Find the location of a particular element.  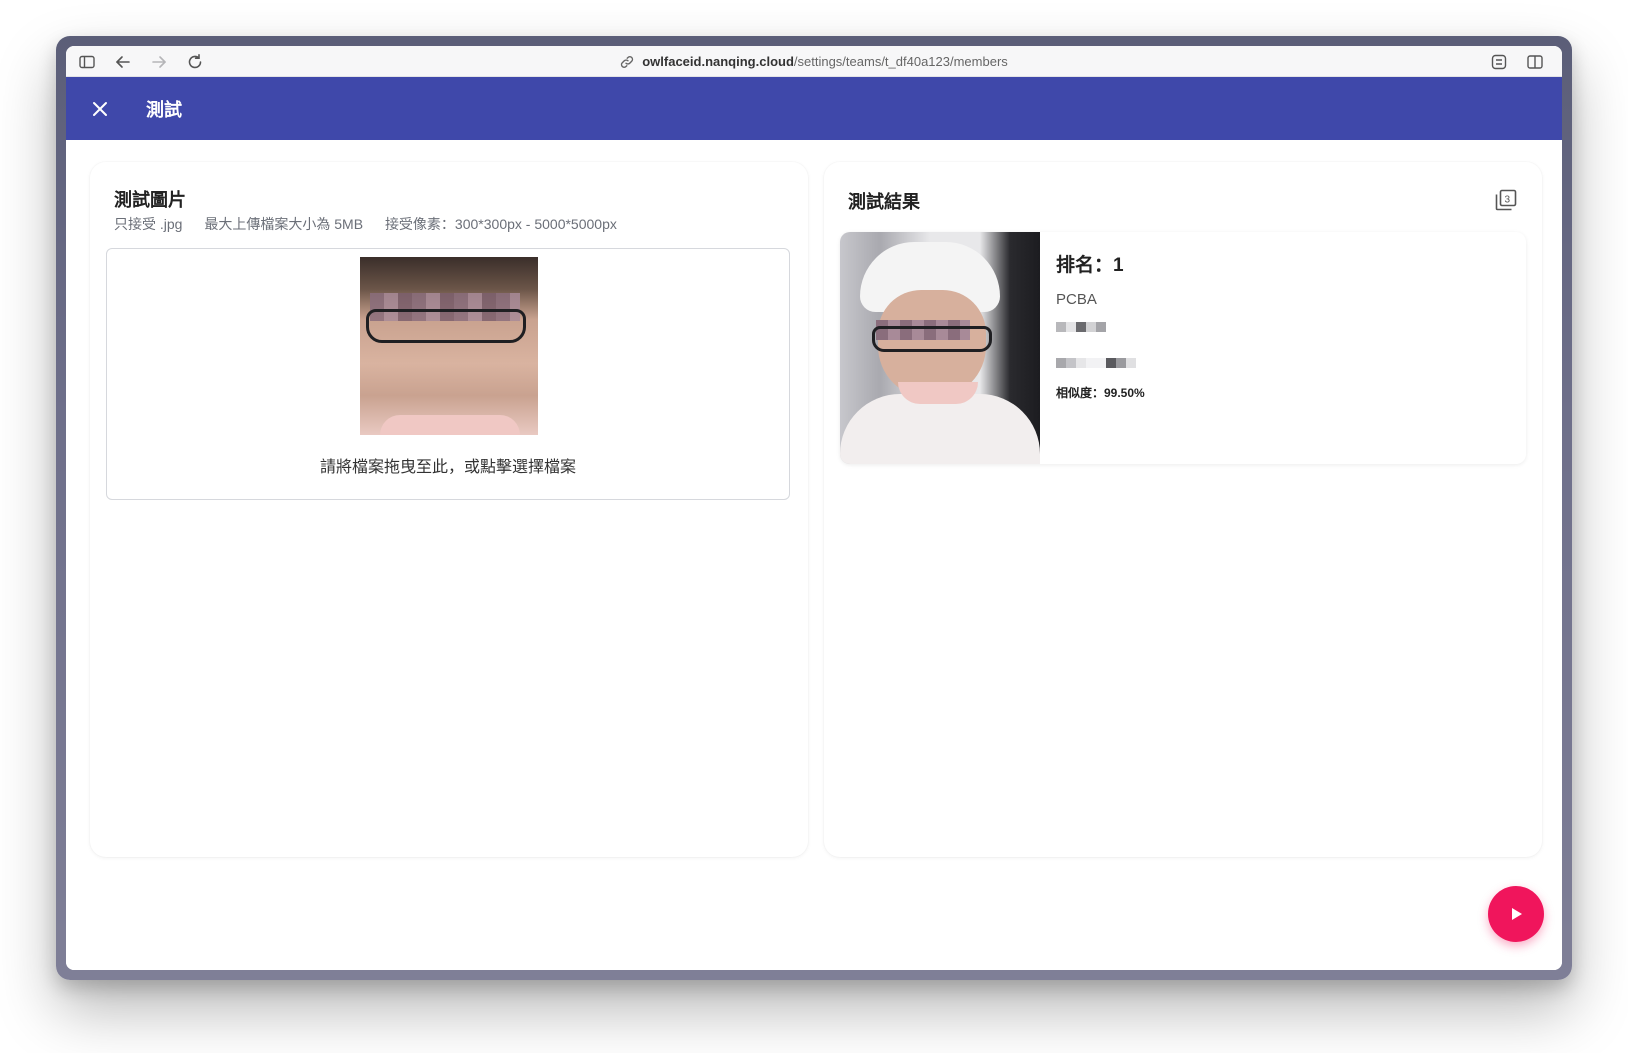

reload-icon is located at coordinates (195, 62).